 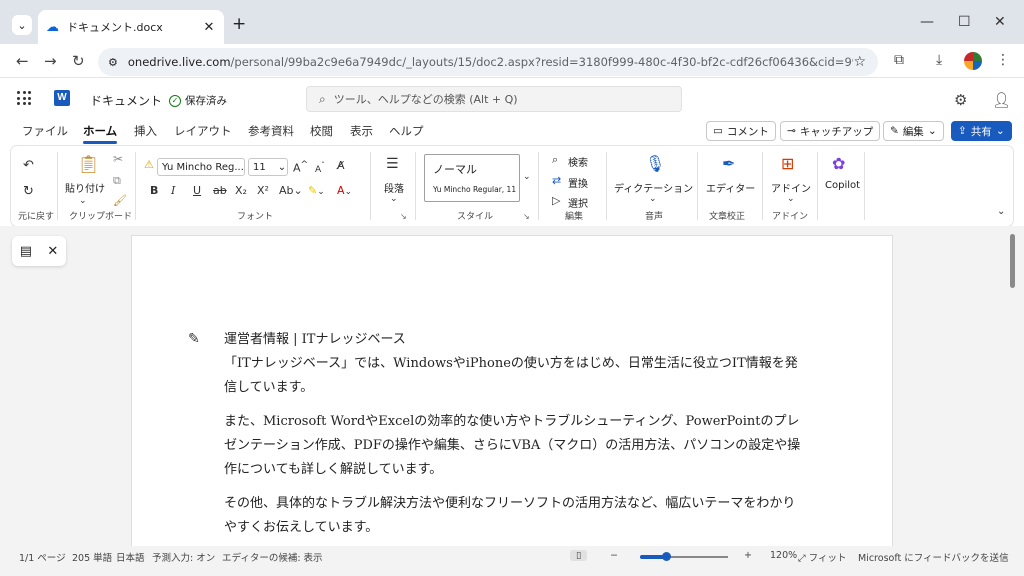 What do you see at coordinates (791, 199) in the screenshot?
I see `addins-chevron-icon: ⌄` at bounding box center [791, 199].